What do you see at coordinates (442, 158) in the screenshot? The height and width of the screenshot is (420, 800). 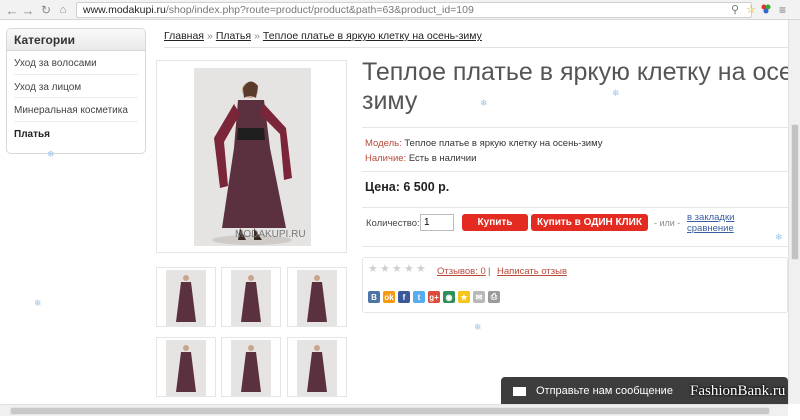 I see `availability-value: Есть в наличии` at bounding box center [442, 158].